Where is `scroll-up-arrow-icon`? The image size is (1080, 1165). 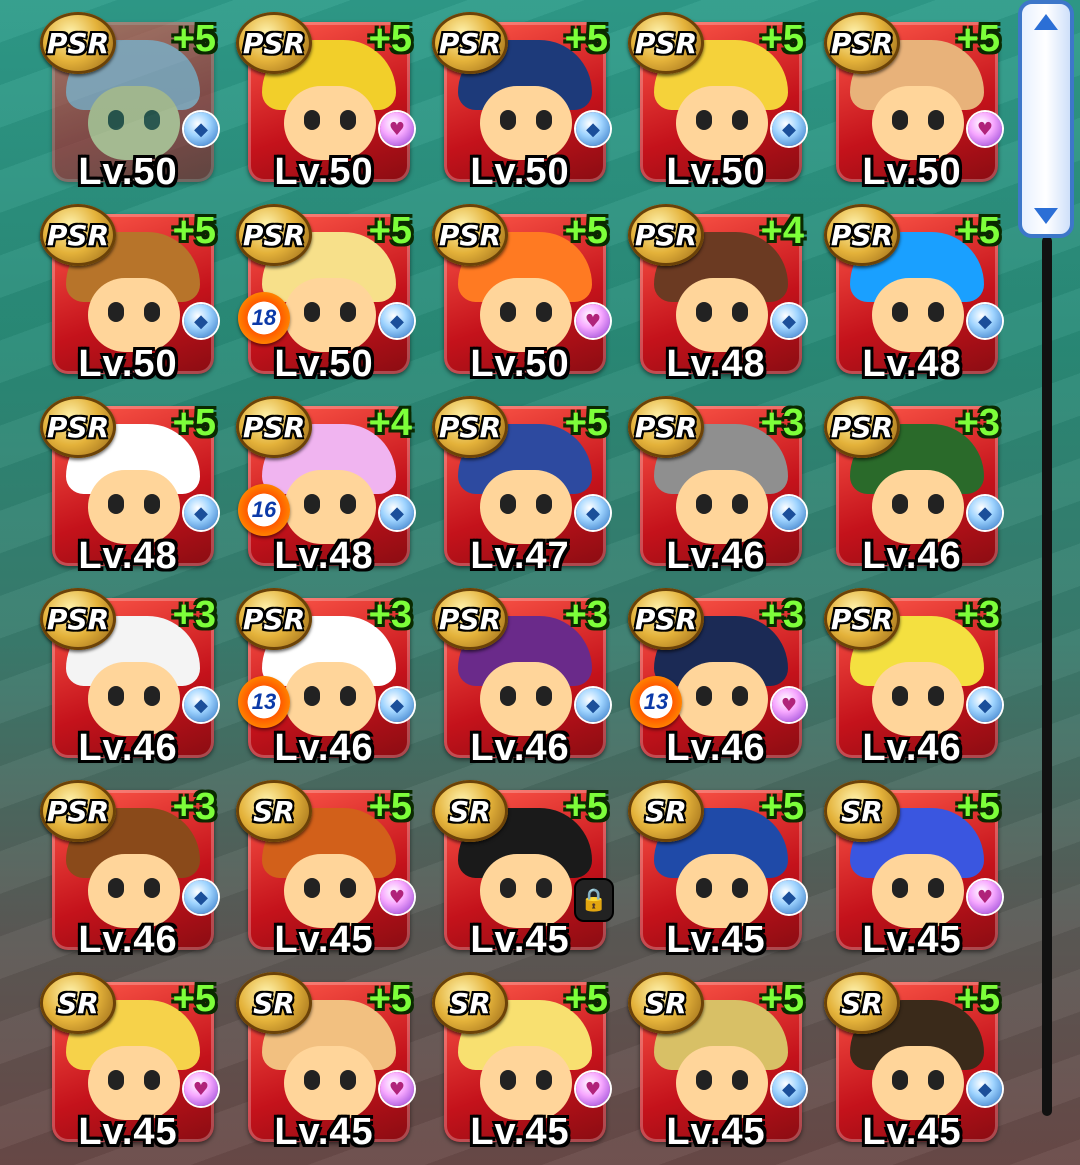
scroll-up-arrow-icon is located at coordinates (1046, 22).